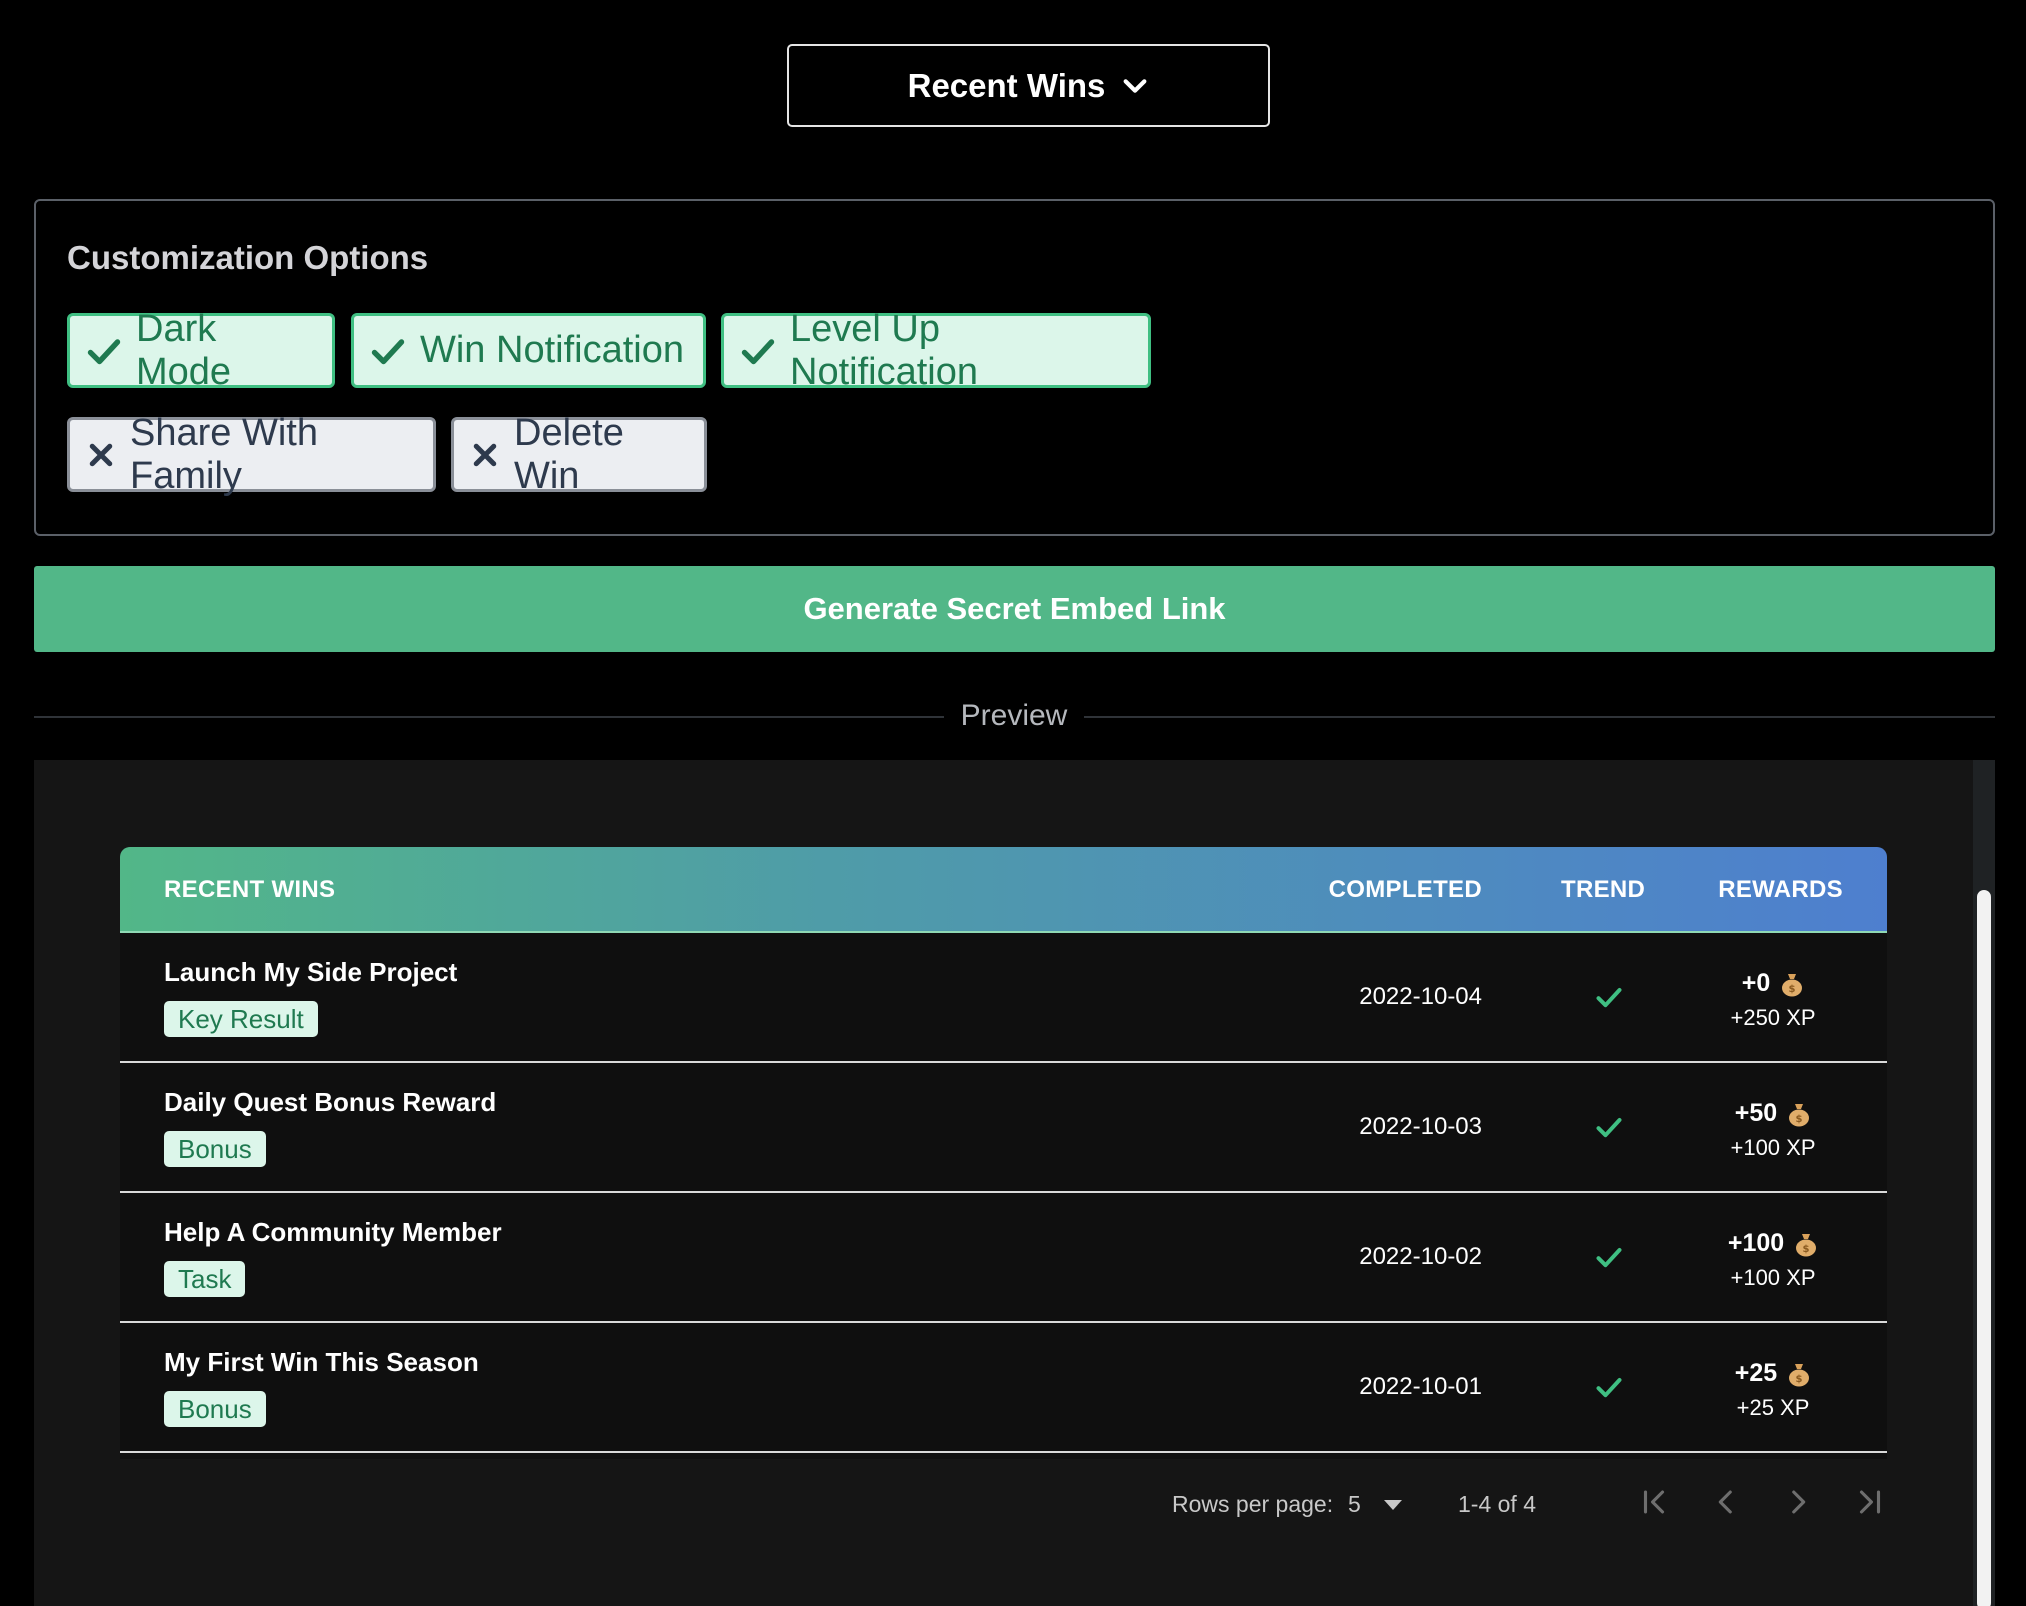  What do you see at coordinates (1756, 1243) in the screenshot?
I see `coin-amount: +100` at bounding box center [1756, 1243].